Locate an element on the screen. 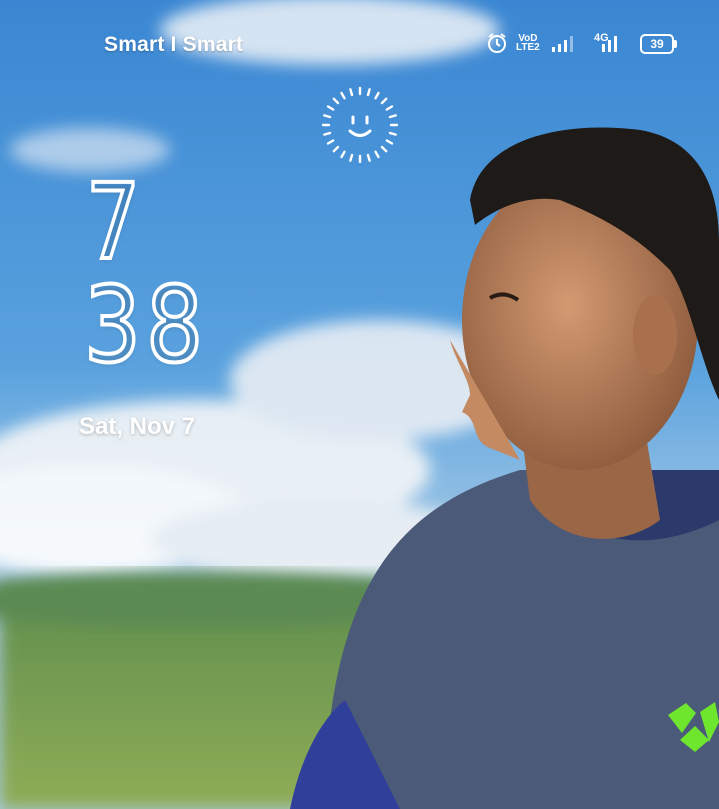 Image resolution: width=719 pixels, height=809 pixels. carrier-name: Smart I Smart is located at coordinates (174, 44).